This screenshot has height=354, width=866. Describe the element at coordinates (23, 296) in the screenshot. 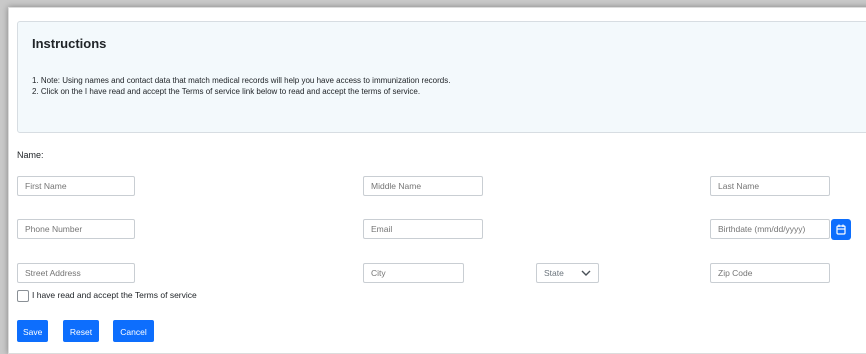

I see `terms-checkbox` at that location.